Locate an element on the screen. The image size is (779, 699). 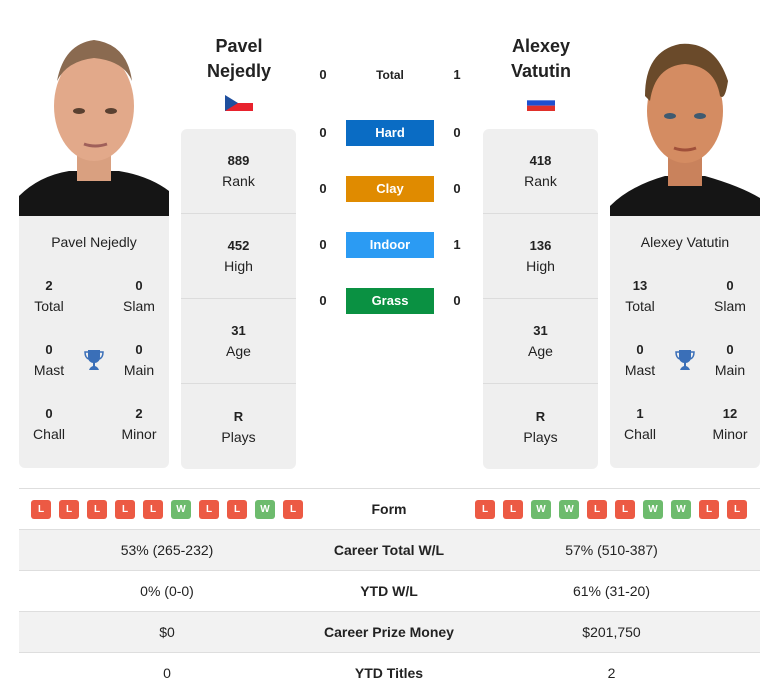
stat-rank: 889 Rank is located at coordinates (238, 171).